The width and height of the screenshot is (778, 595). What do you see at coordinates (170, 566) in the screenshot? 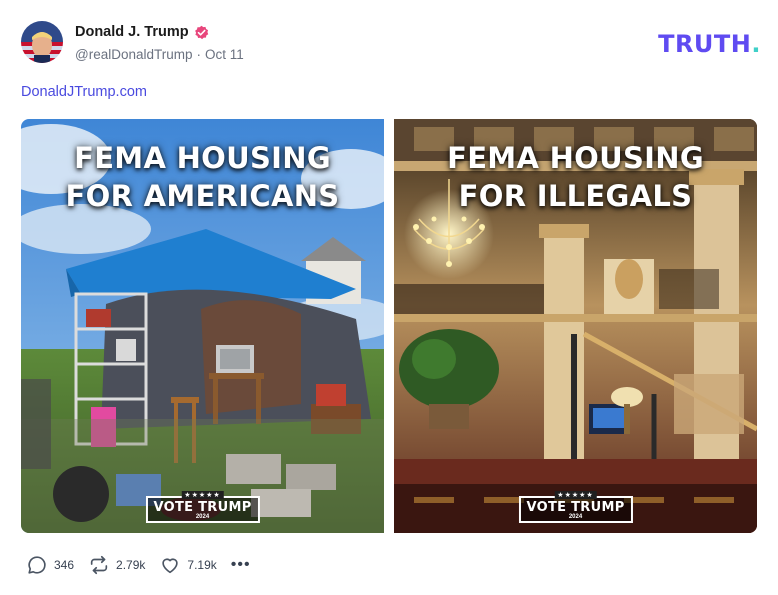
I see `heart-icon` at bounding box center [170, 566].